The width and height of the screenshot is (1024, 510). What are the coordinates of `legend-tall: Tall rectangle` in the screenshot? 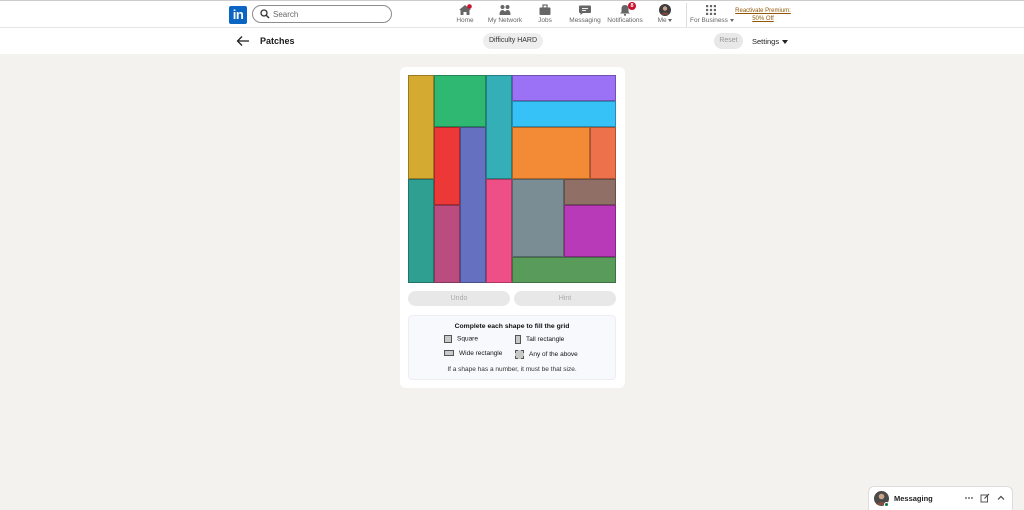 It's located at (539, 339).